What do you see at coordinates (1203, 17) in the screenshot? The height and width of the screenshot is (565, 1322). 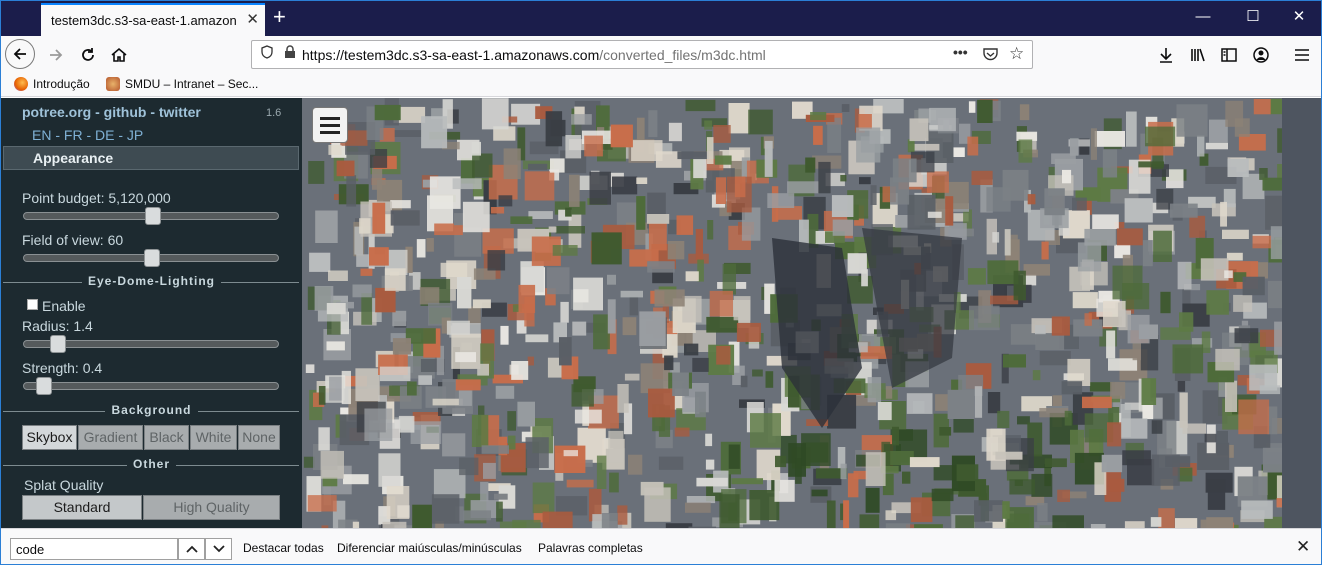 I see `minimize-icon: —` at bounding box center [1203, 17].